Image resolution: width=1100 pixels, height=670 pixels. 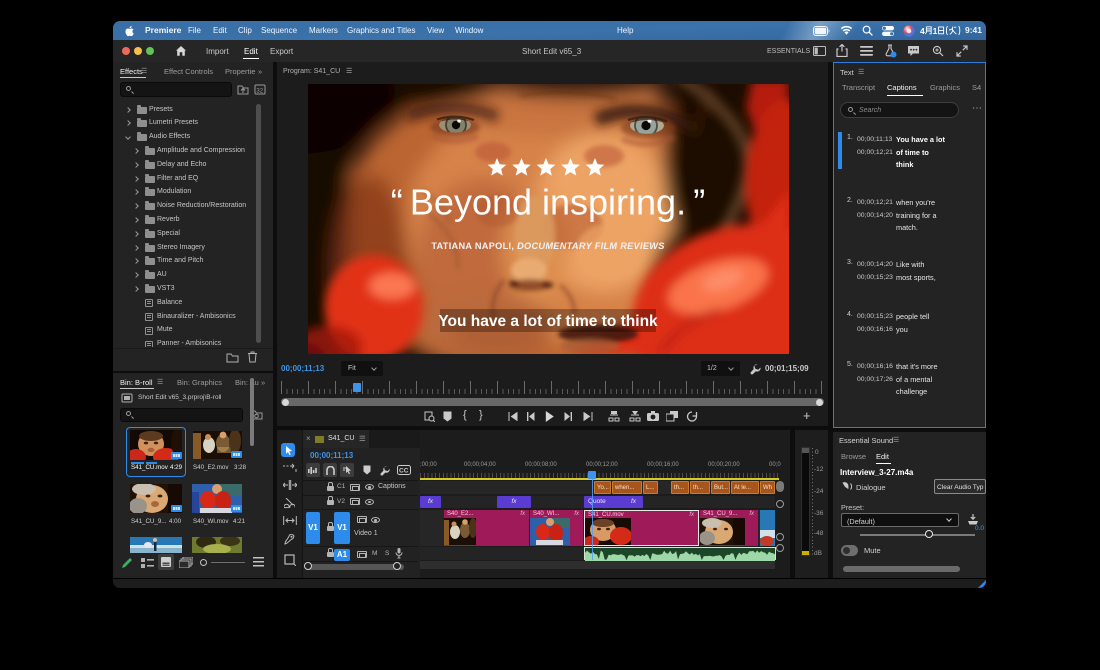 I want to click on svg-text: “ Beyond inspiring. ”, so click(x=548, y=202).